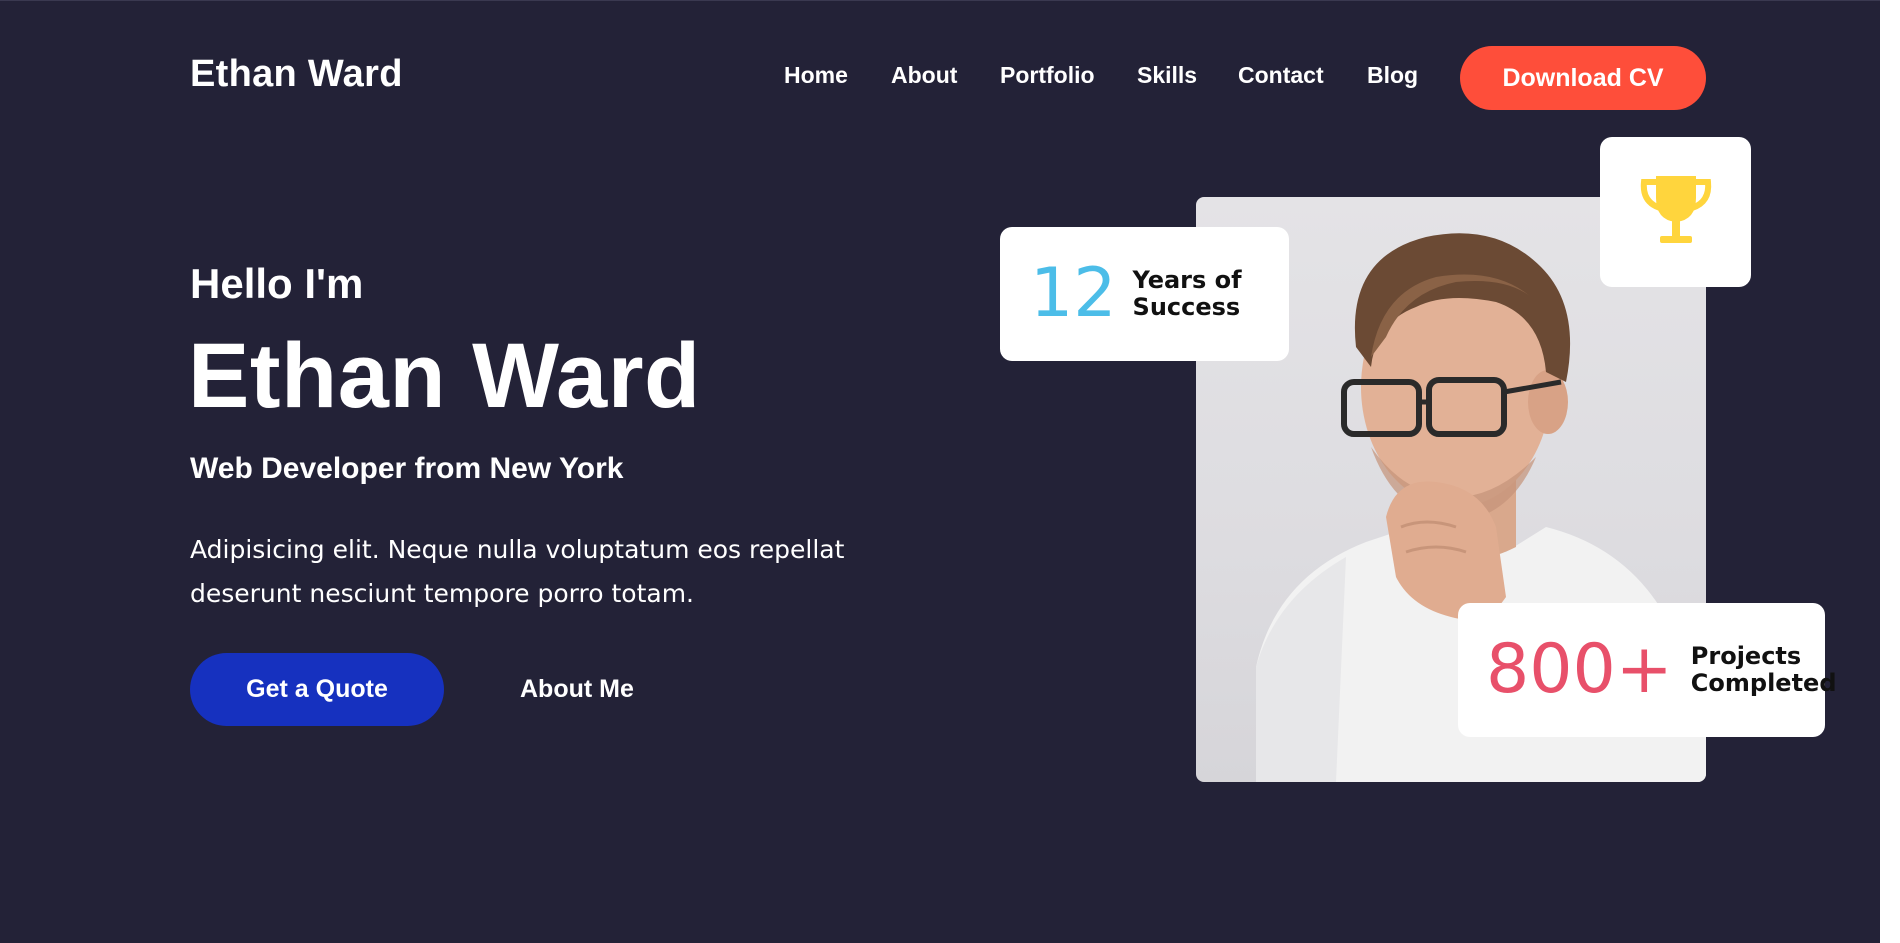 This screenshot has height=943, width=1900. I want to click on projects-label-line2: Completed, so click(1763, 683).